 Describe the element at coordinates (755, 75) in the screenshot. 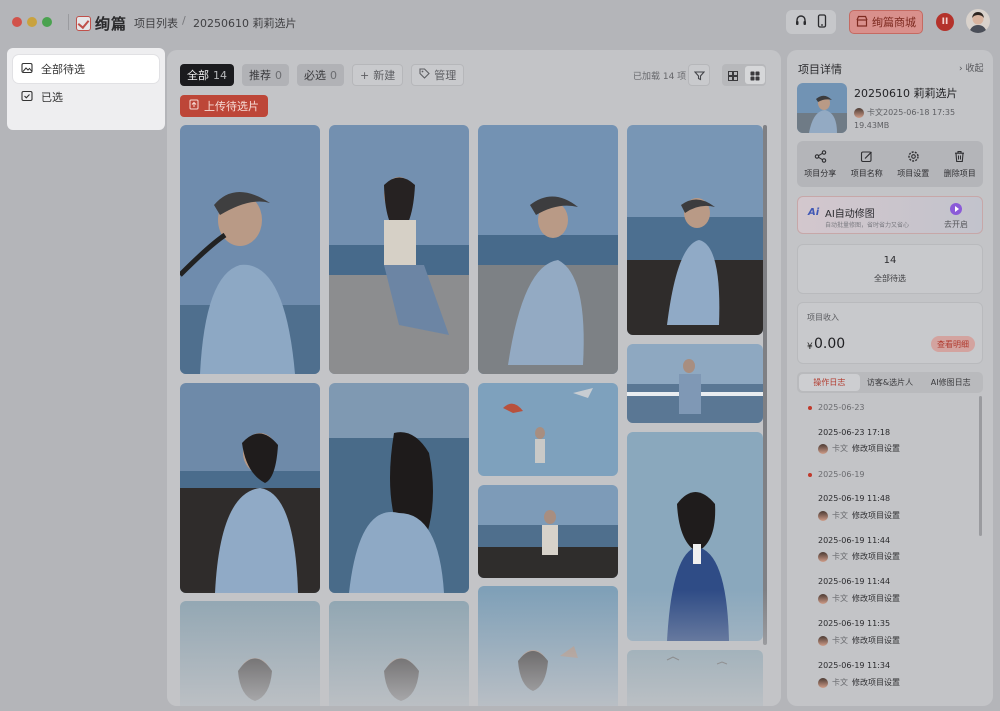

I see `small-grid-view-button` at that location.